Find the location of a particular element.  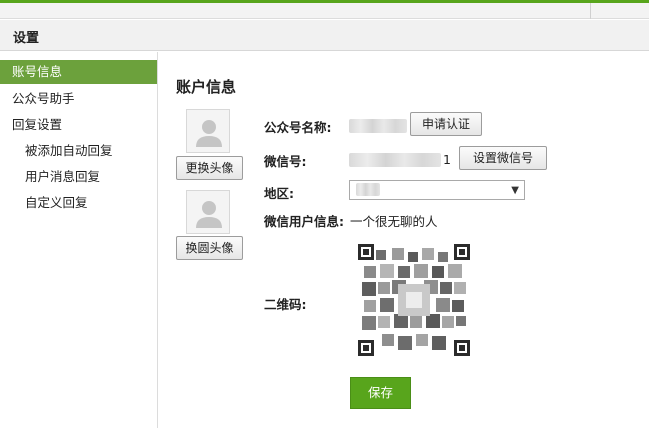

page-title: 设置 is located at coordinates (26, 38).